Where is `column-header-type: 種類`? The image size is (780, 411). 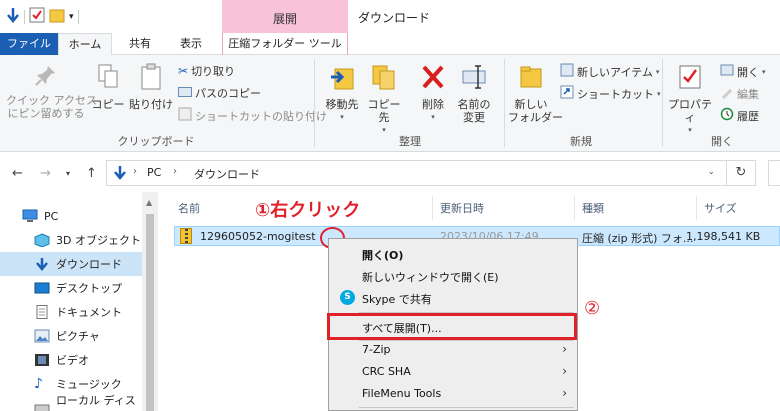
column-header-type: 種類 is located at coordinates (593, 208).